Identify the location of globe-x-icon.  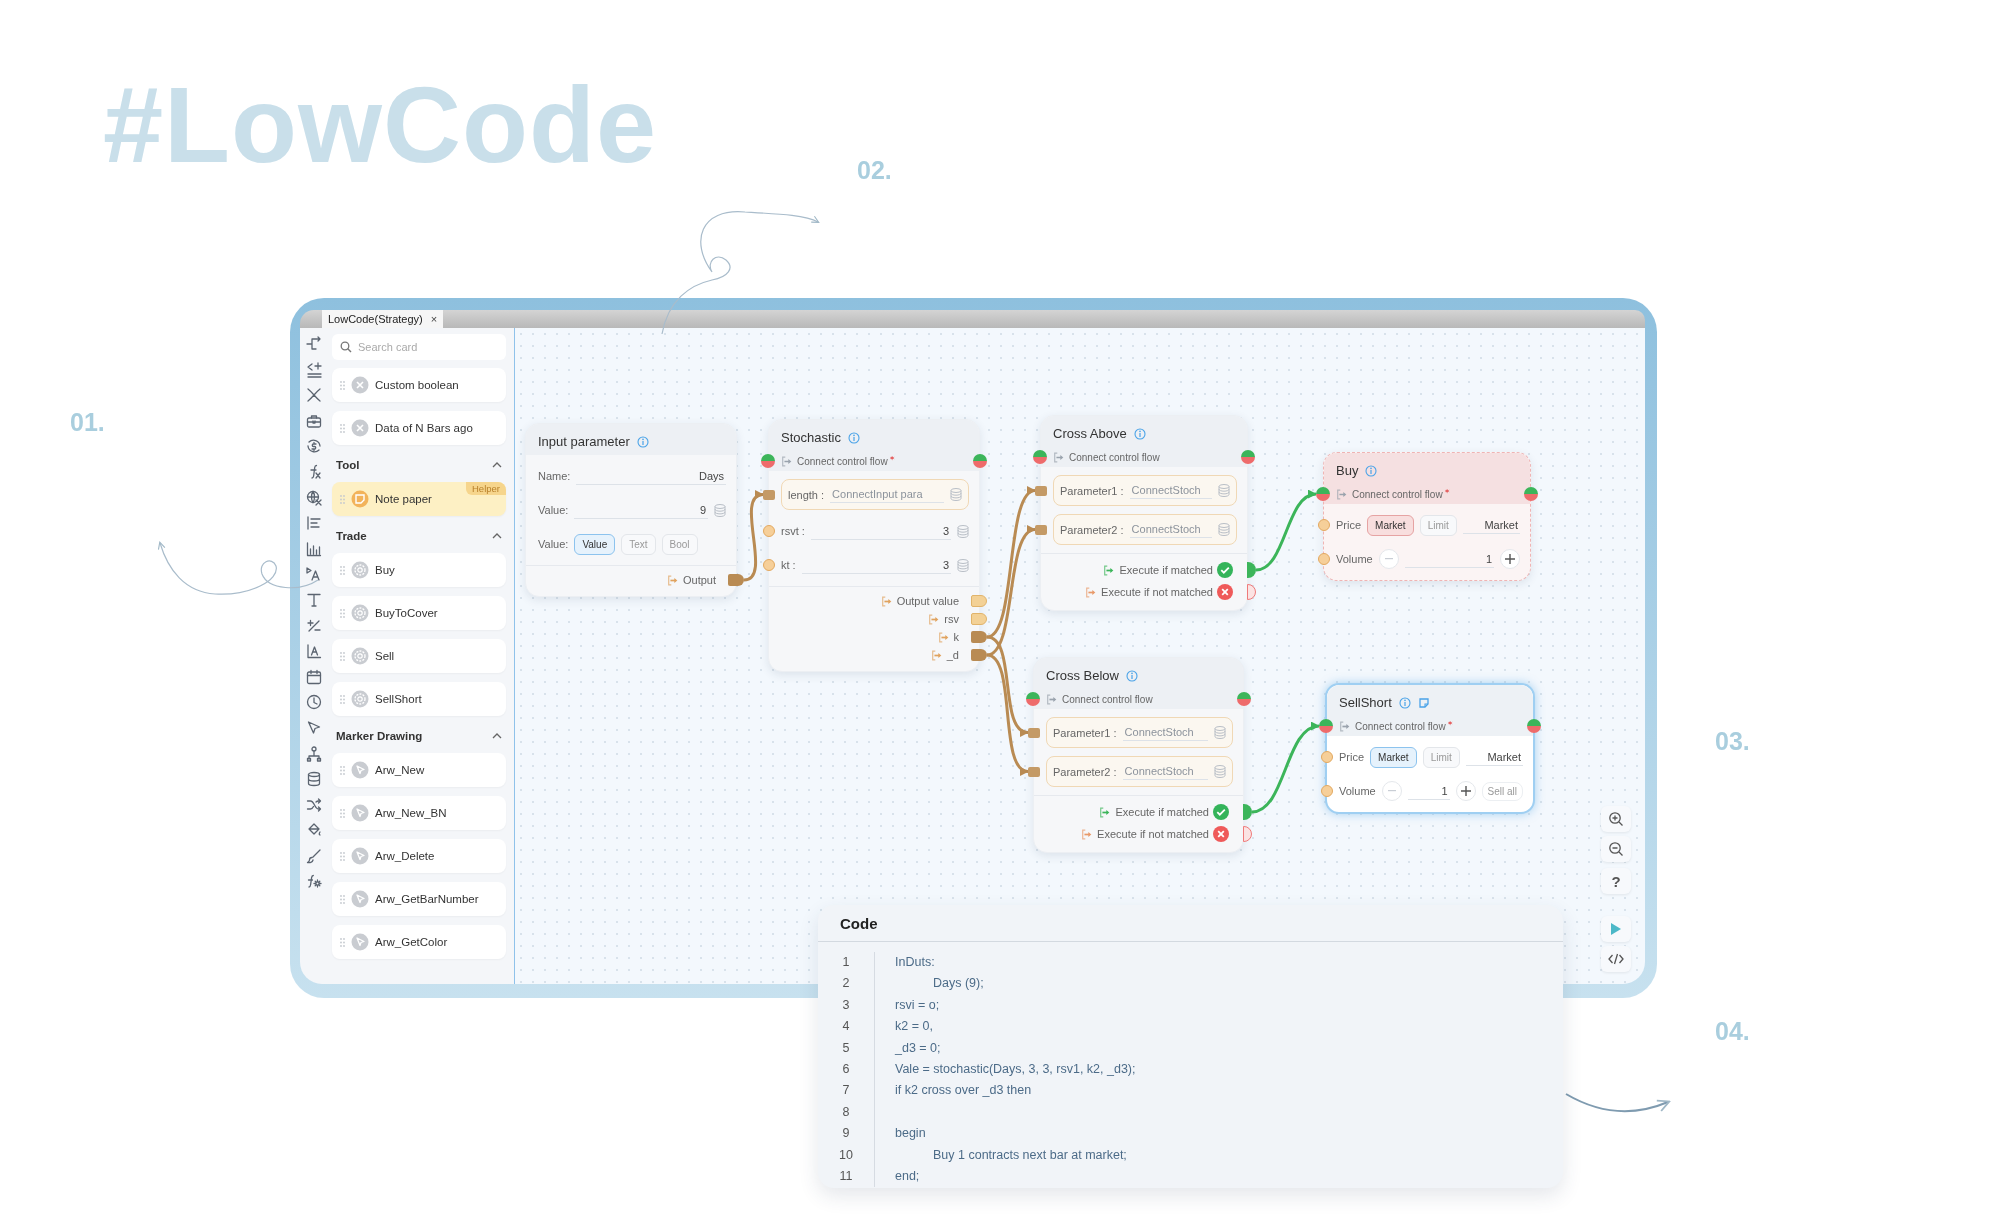
(314, 497).